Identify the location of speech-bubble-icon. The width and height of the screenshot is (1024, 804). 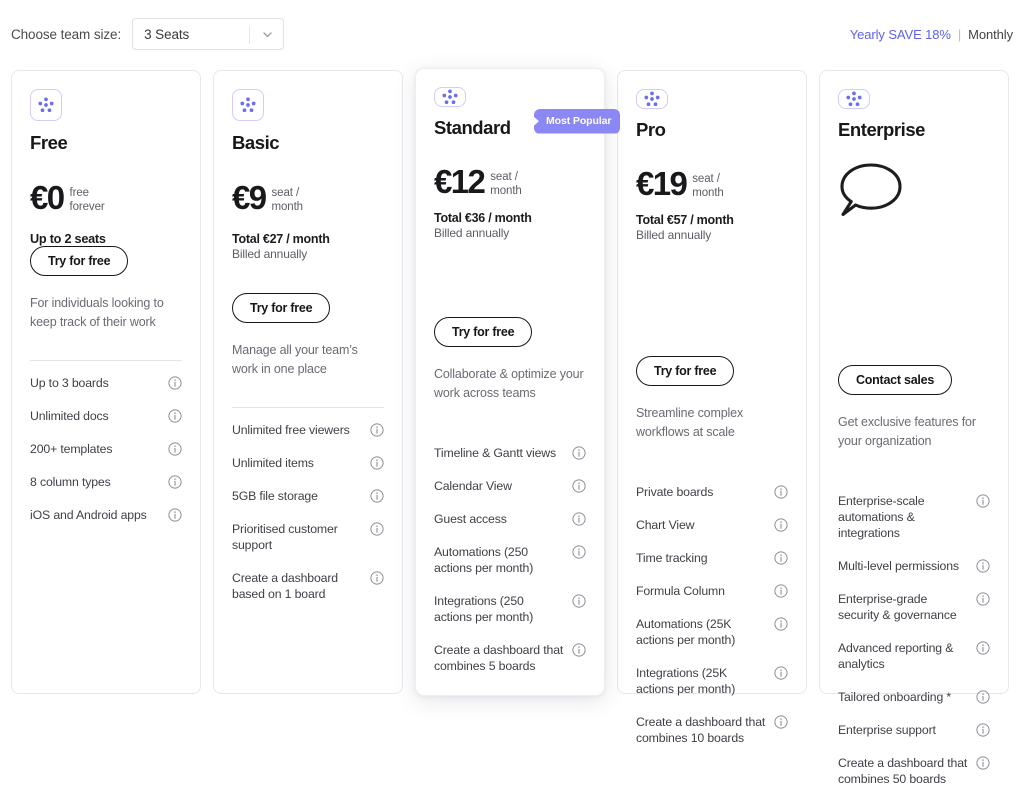
(914, 190).